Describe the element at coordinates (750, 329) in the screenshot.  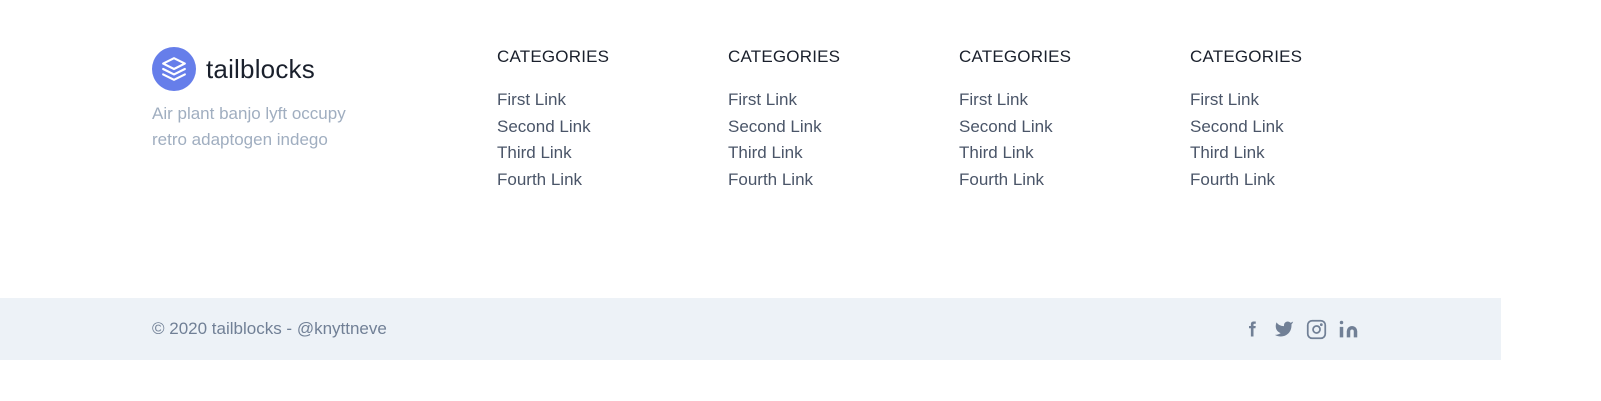
I see `footer-bottom-bar: © 2020 tailblocks - @knyttneve` at that location.